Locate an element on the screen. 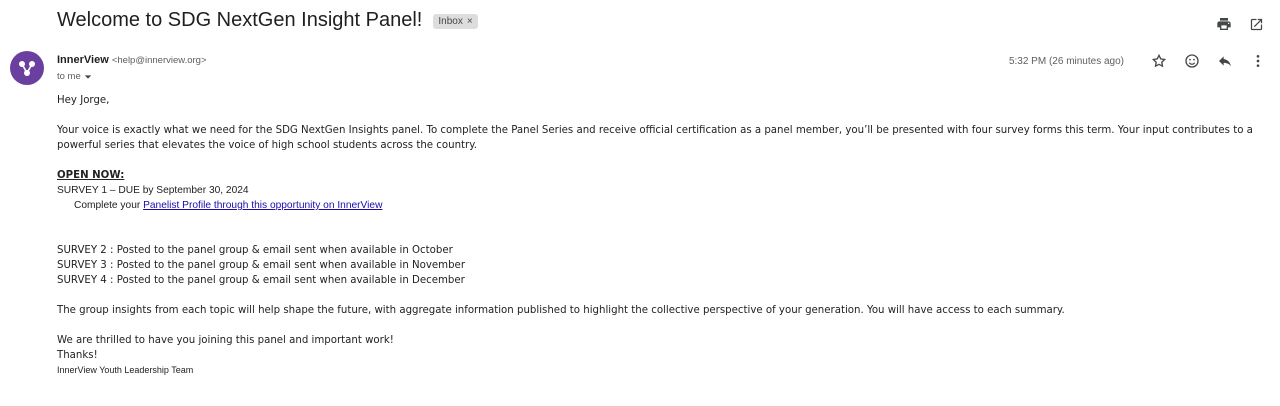 Image resolution: width=1280 pixels, height=406 pixels. emoji-icon is located at coordinates (1192, 61).